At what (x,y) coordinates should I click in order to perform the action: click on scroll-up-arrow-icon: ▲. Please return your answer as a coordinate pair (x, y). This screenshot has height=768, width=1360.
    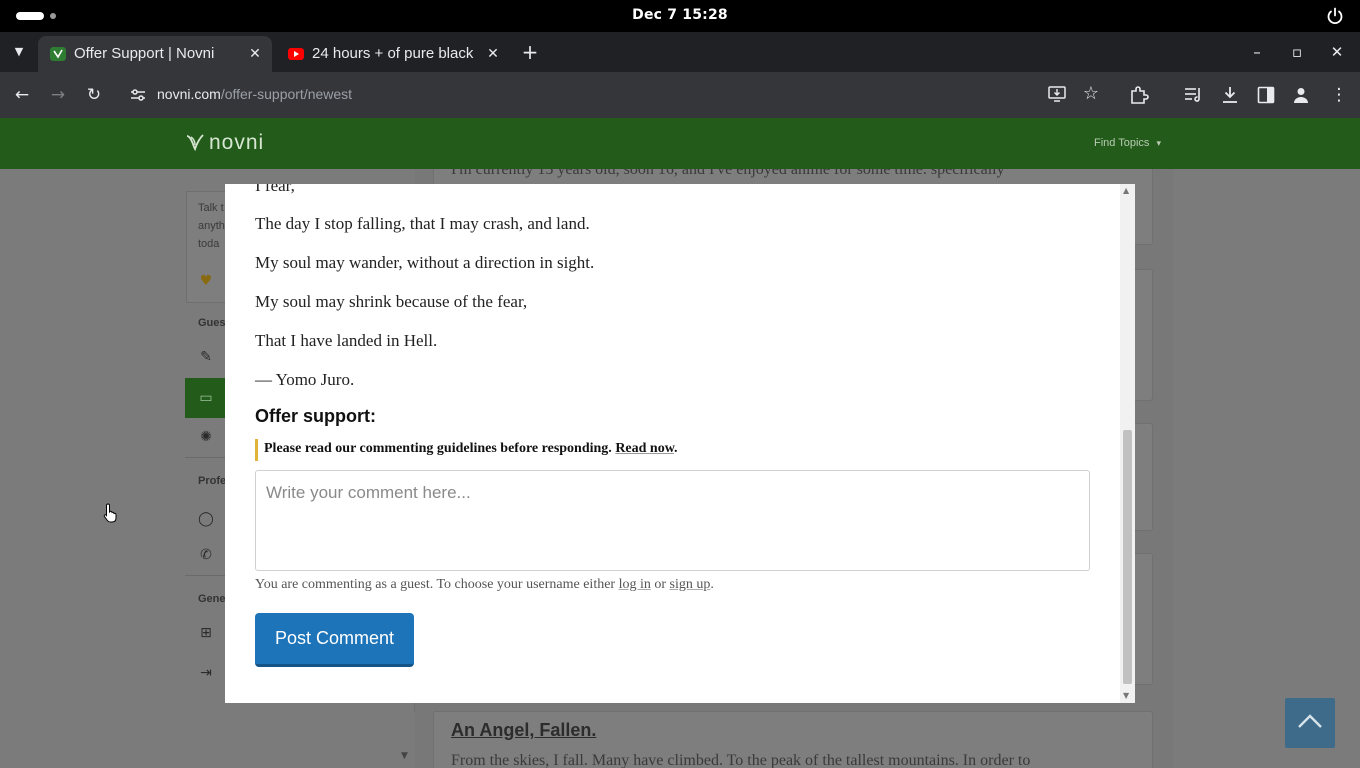
    Looking at the image, I should click on (1127, 191).